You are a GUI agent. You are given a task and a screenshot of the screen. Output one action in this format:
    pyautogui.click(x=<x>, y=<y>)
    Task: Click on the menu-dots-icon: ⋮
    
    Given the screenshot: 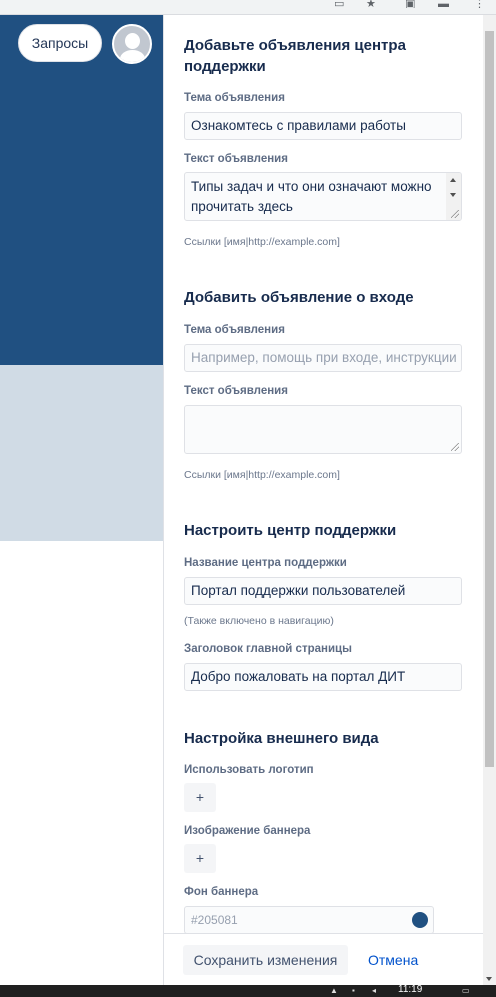 What is the action you would take?
    pyautogui.click(x=481, y=4)
    